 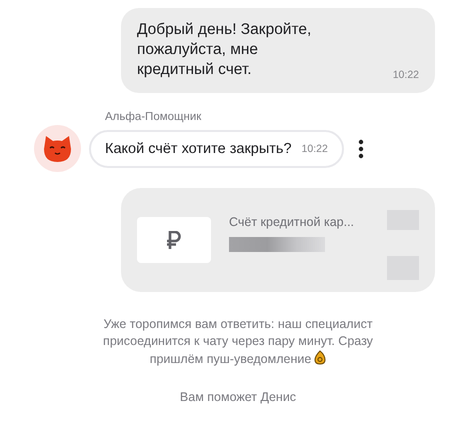 I want to click on message-text: Добрый день! Закройте, пожалуйста, мне кредитный счет., so click(x=224, y=50).